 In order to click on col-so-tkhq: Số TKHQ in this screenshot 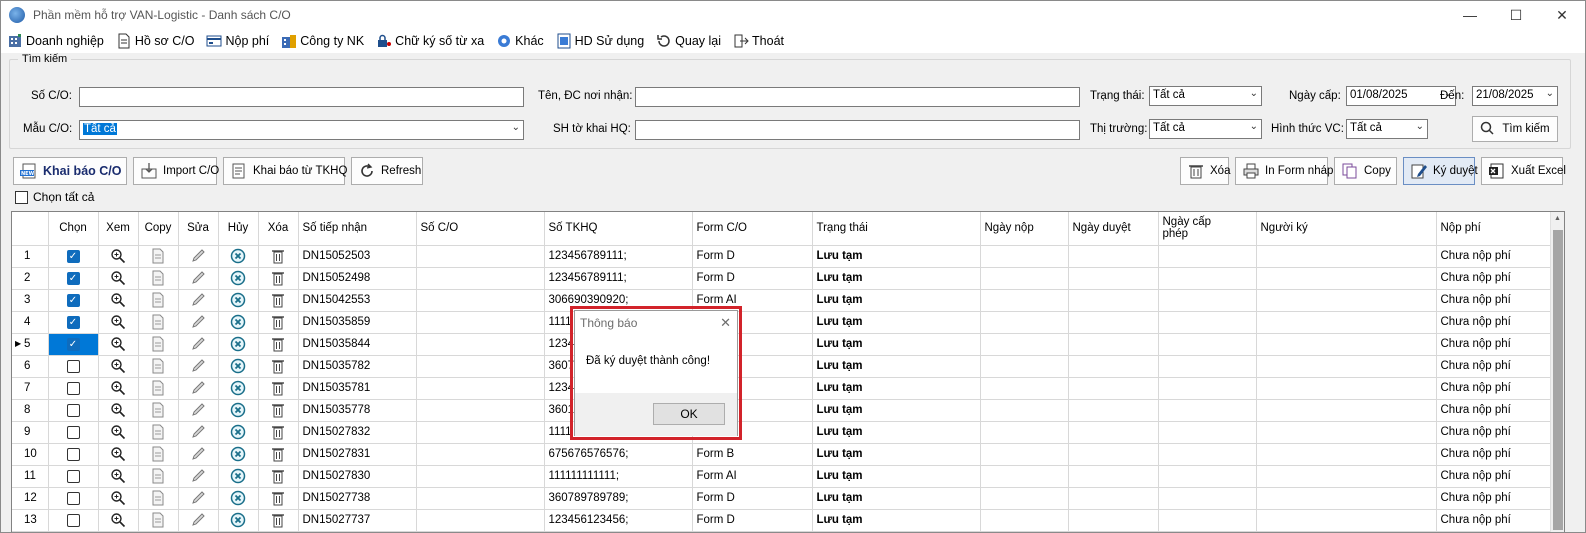, I will do `click(618, 229)`.